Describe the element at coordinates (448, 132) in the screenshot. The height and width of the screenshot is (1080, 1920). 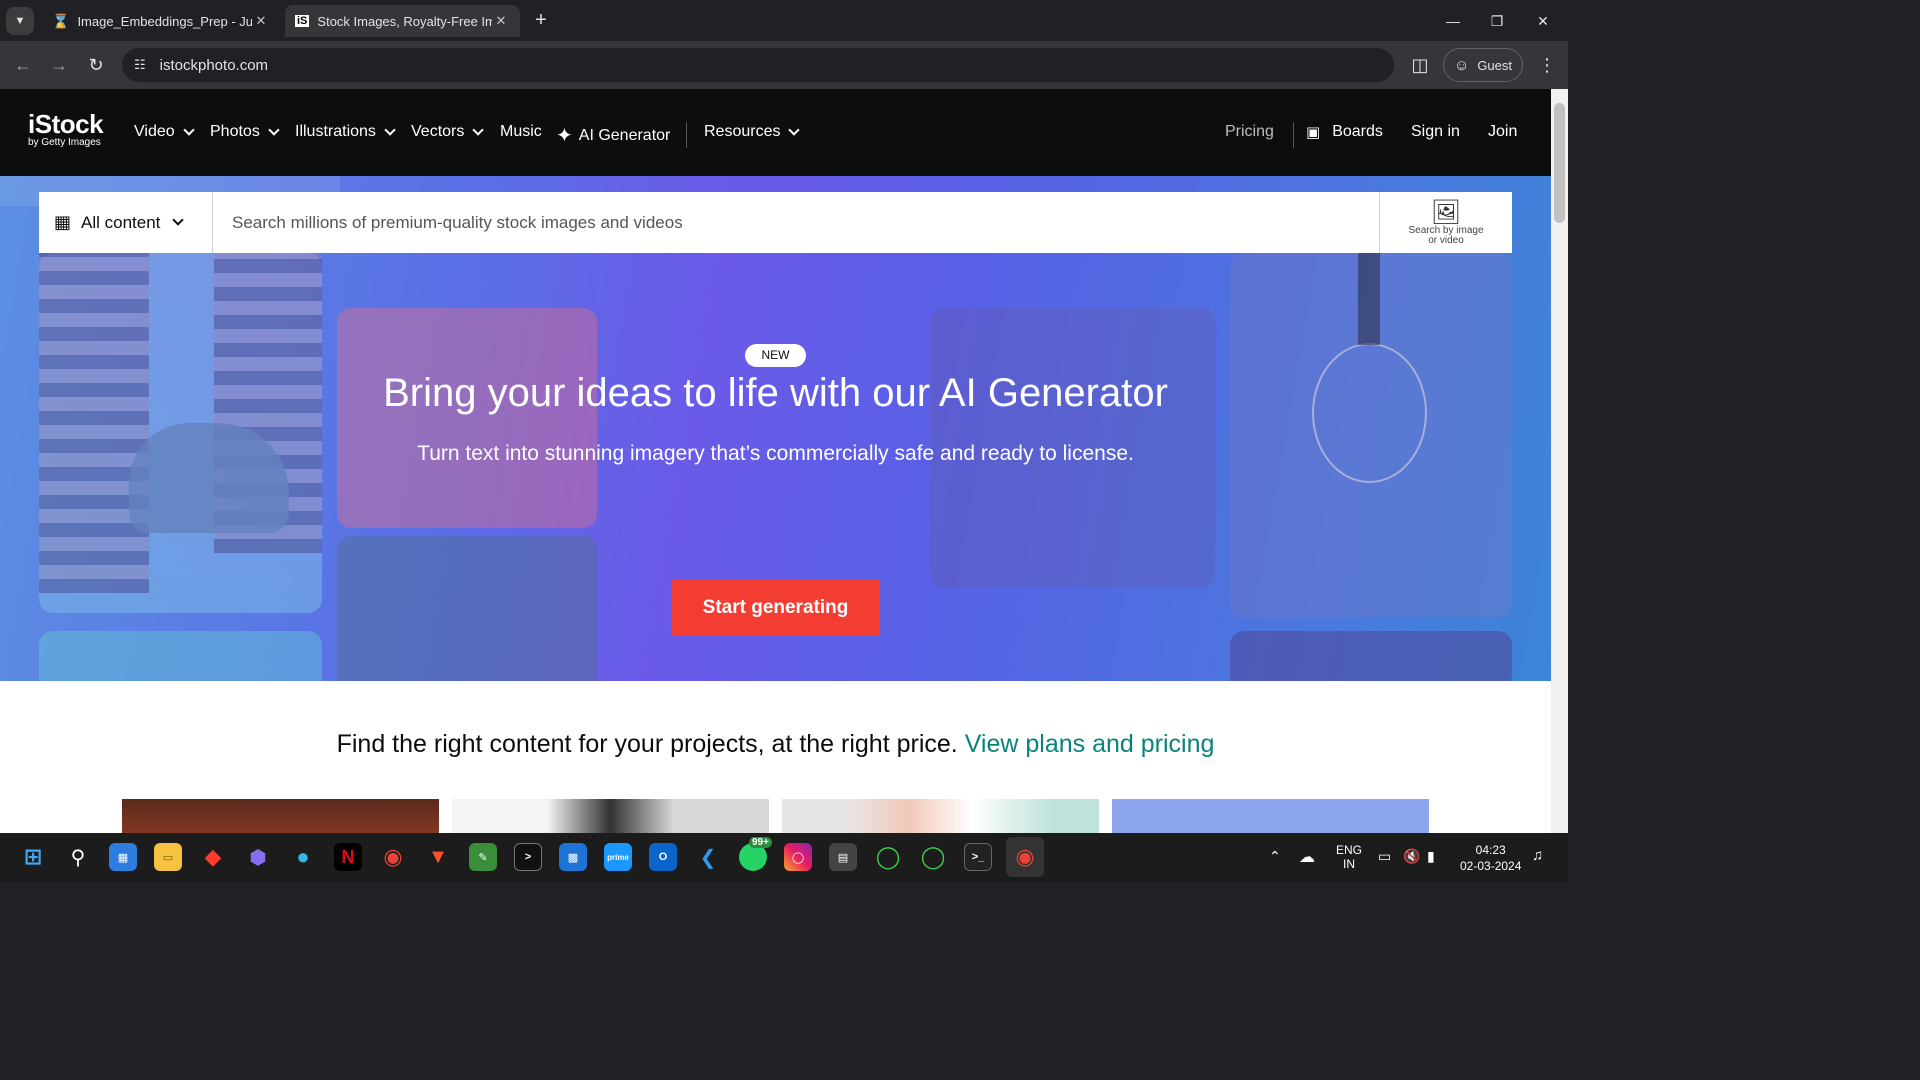
I see `nav-vectors: Vectors` at that location.